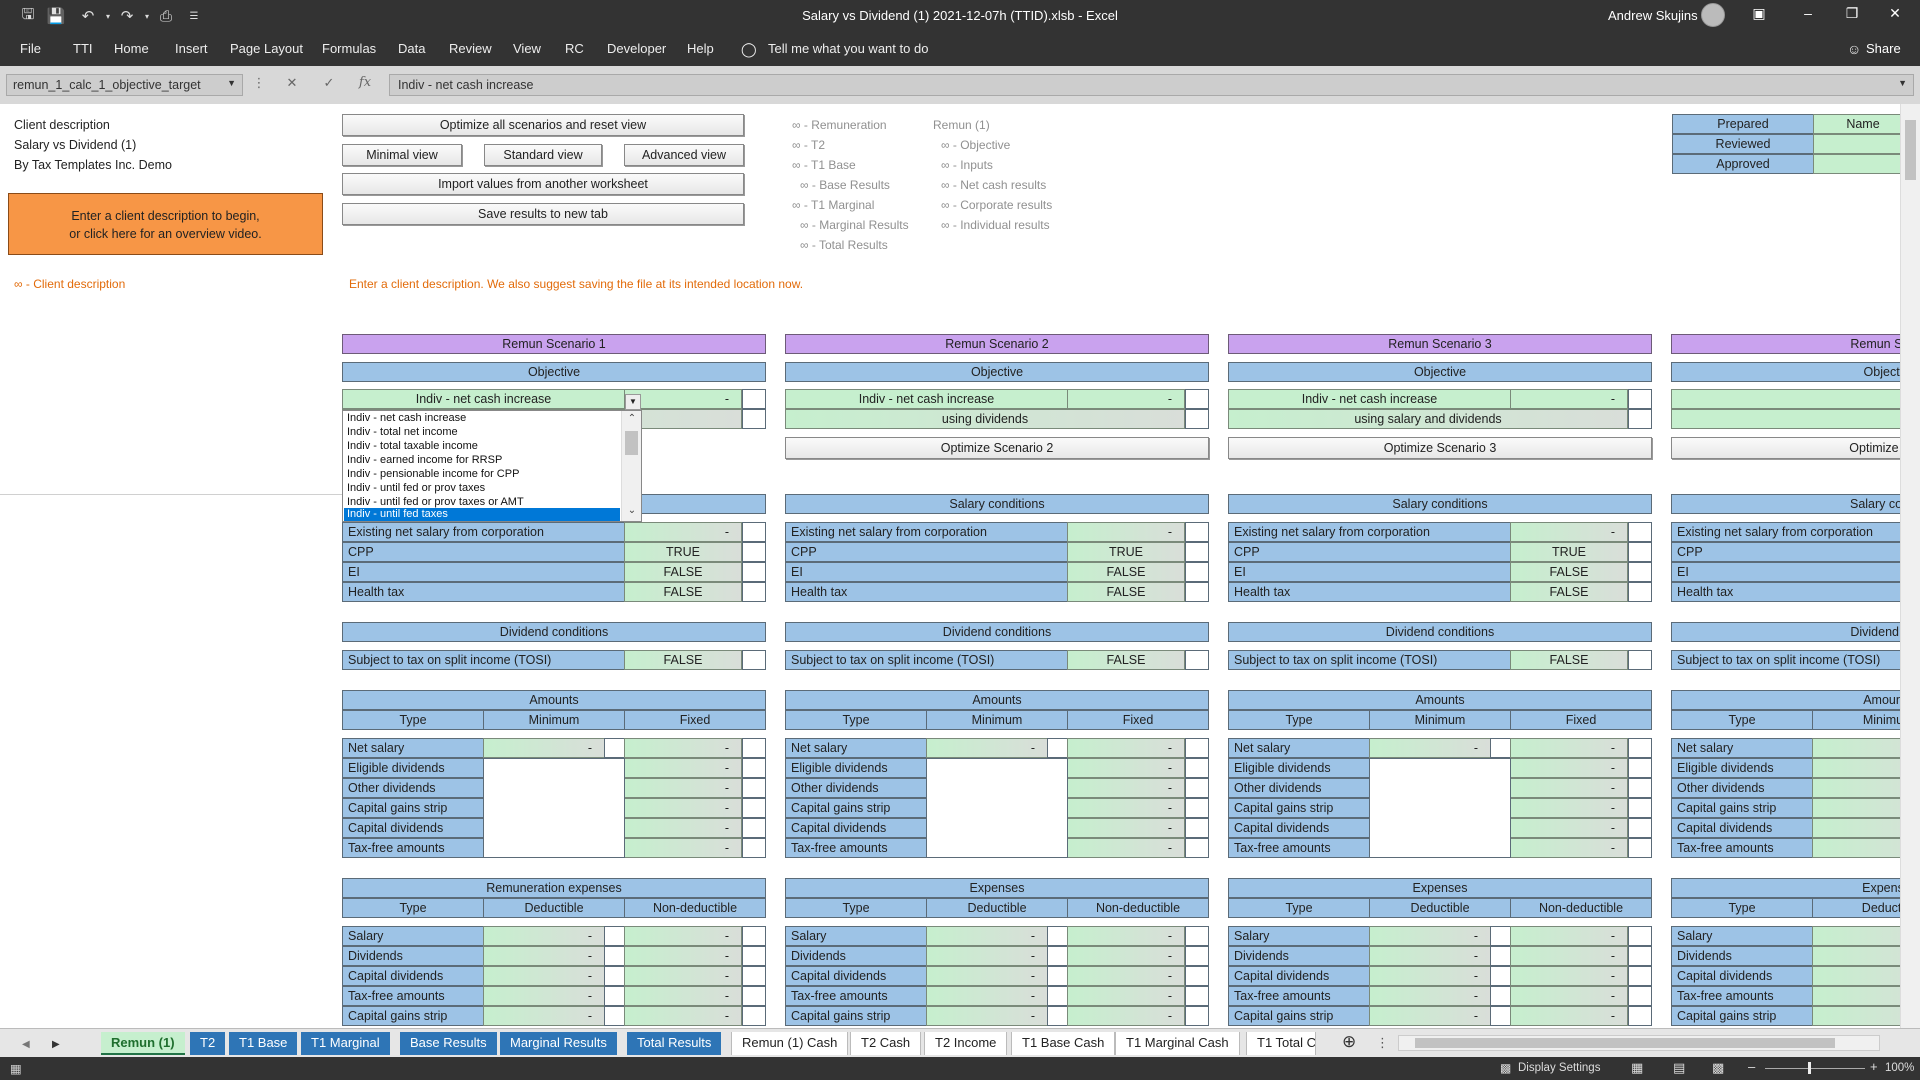  What do you see at coordinates (1126, 399) in the screenshot?
I see `scenario-2-objective-target-value: -` at bounding box center [1126, 399].